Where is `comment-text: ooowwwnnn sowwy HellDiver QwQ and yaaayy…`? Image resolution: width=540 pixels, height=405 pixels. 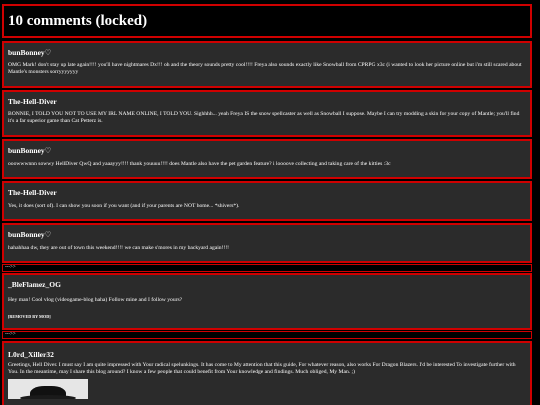 comment-text: ooowwwnnn sowwy HellDiver QwQ and yaaayy… is located at coordinates (199, 164).